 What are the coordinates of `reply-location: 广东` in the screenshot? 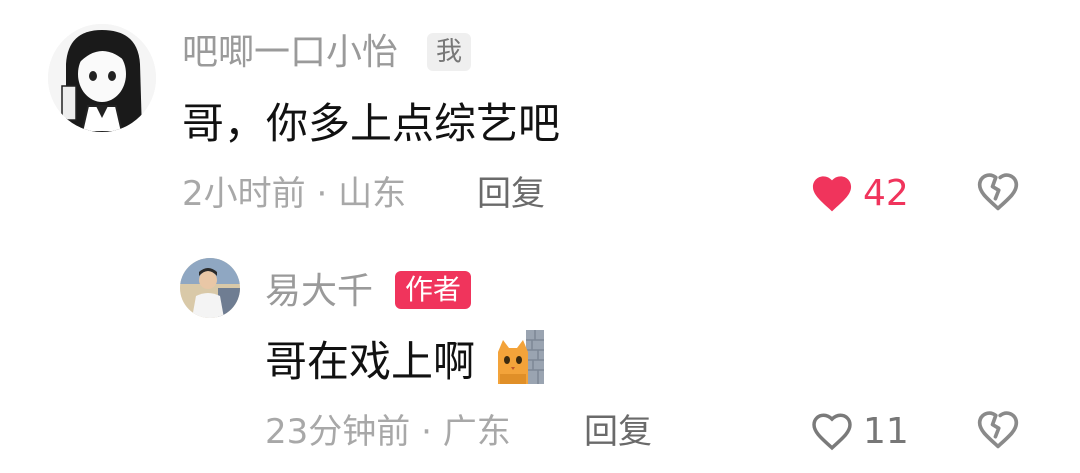 It's located at (476, 432).